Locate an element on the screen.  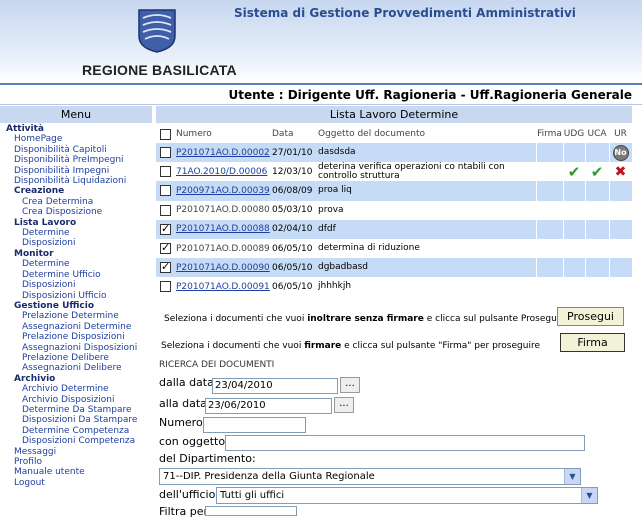
document-date: 05/03/10 is located at coordinates (292, 210).